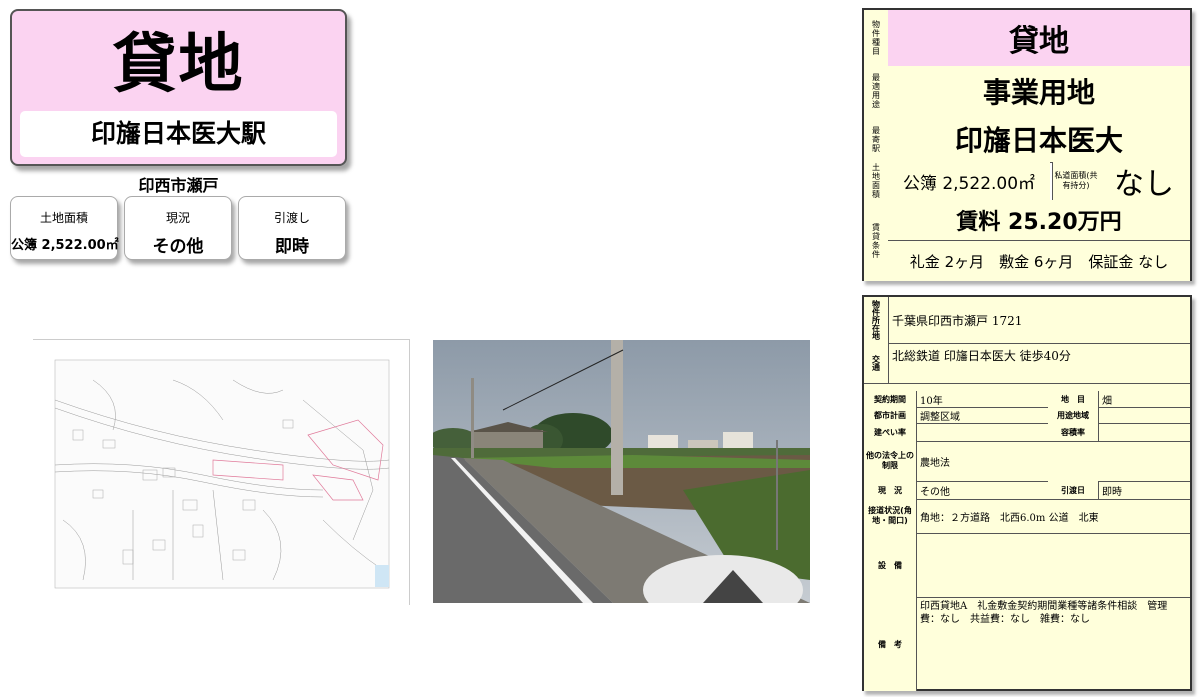  I want to click on rent-label: 賃貸条件, so click(876, 240).